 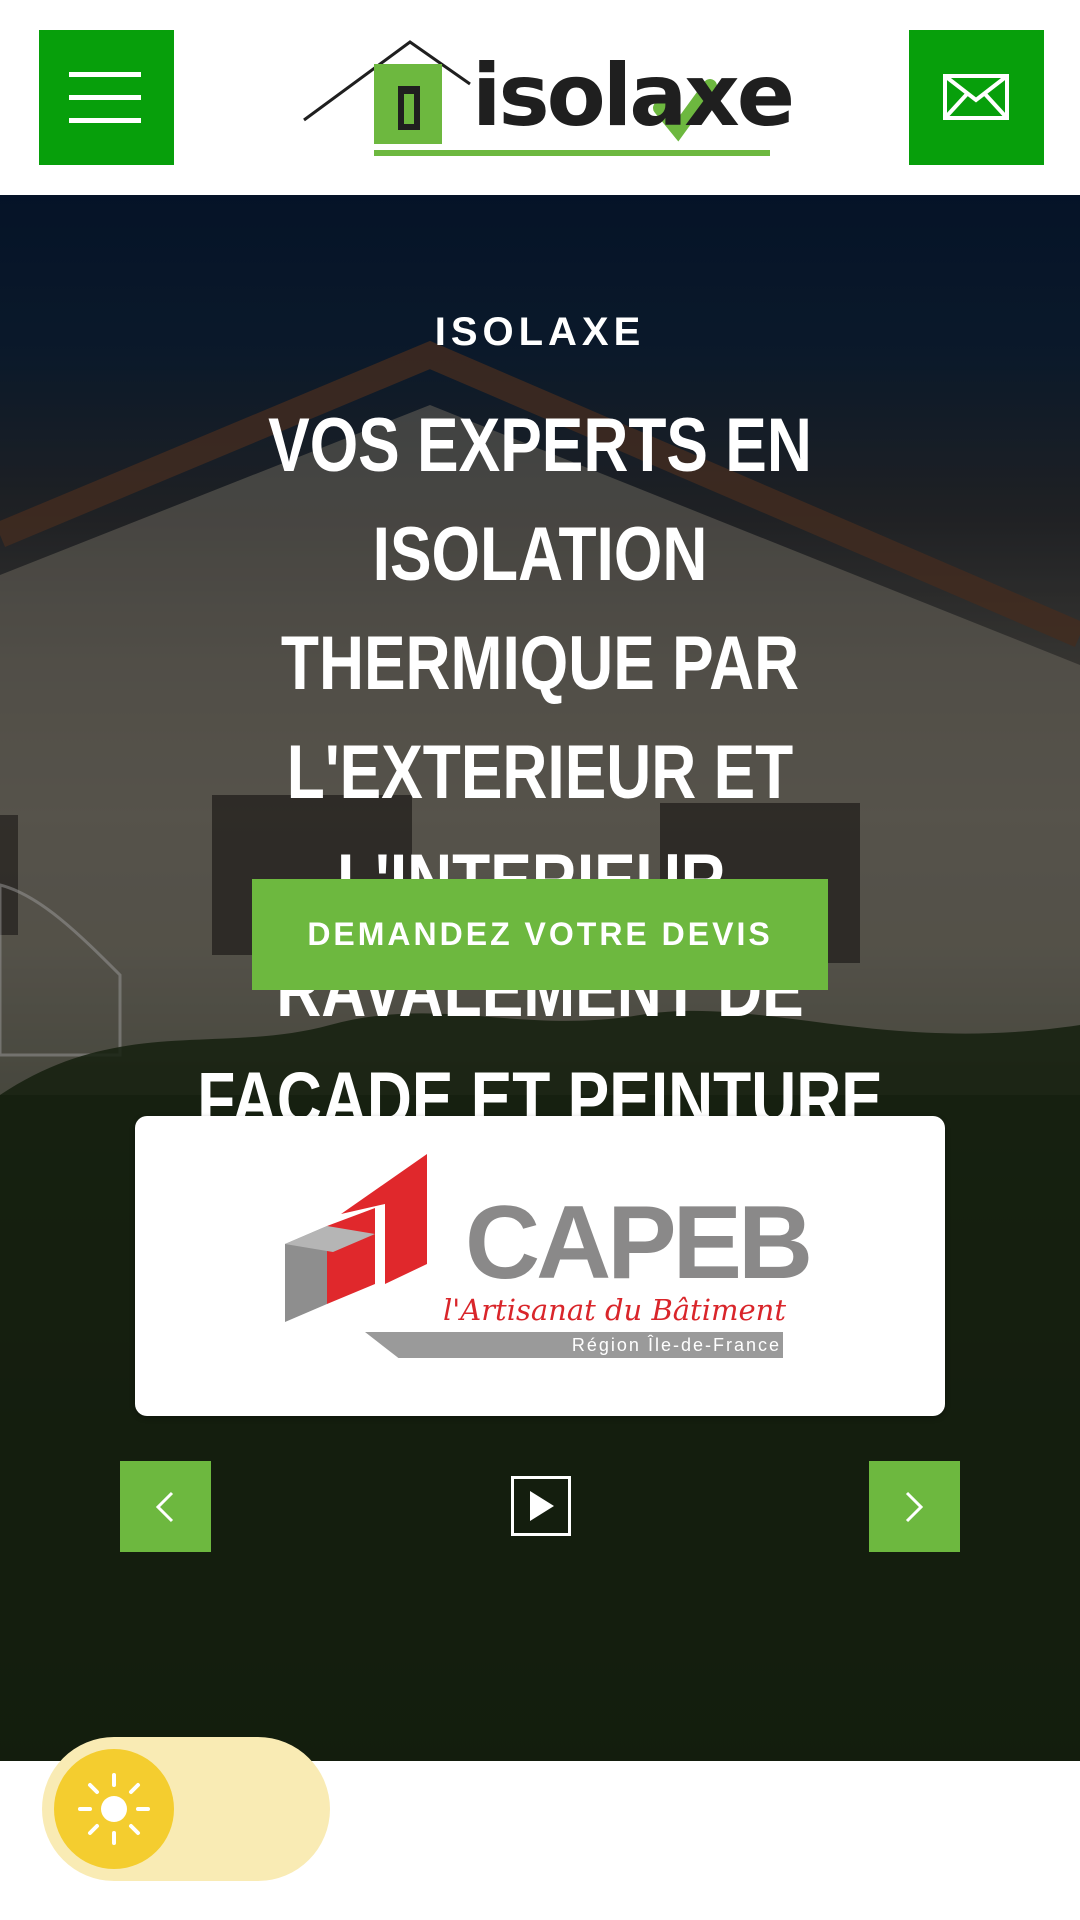 I want to click on accessibility-toggle, so click(x=186, y=1809).